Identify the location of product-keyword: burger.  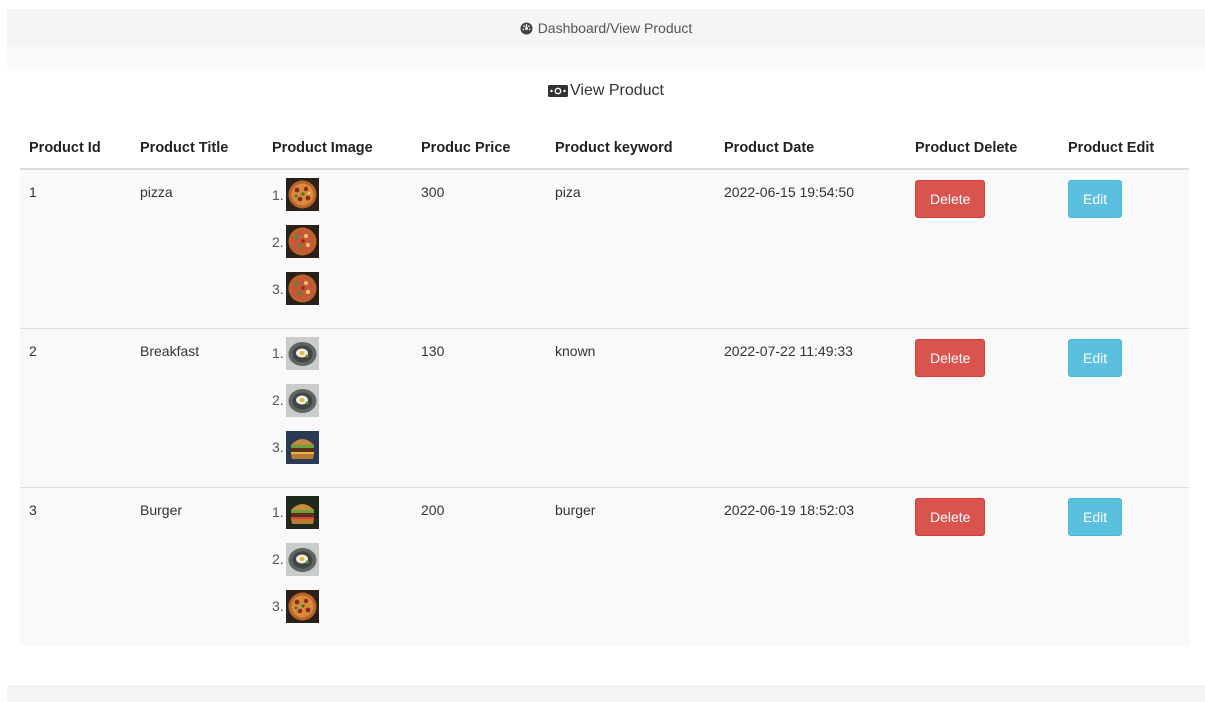
(630, 566).